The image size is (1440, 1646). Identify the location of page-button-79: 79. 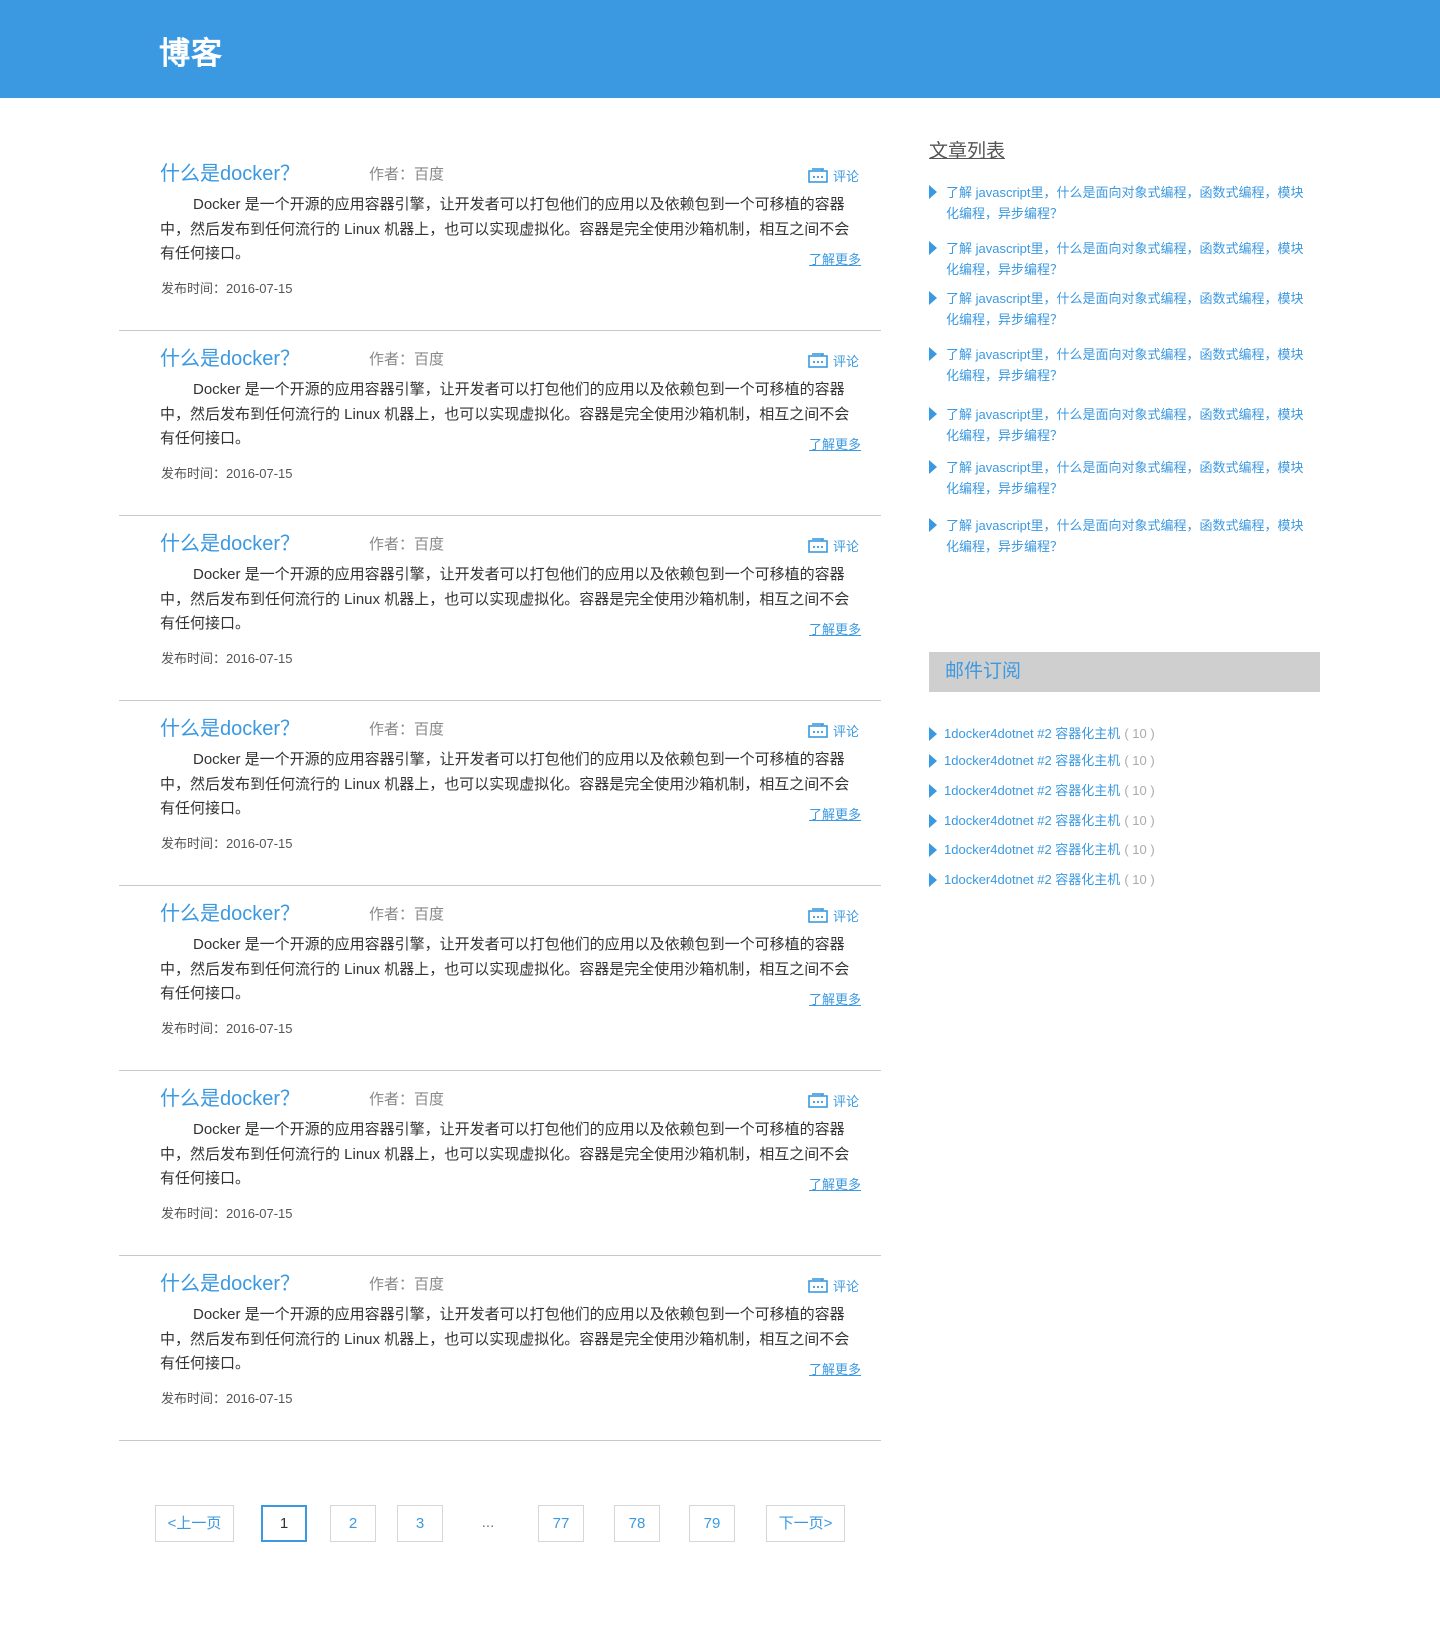
(712, 1523).